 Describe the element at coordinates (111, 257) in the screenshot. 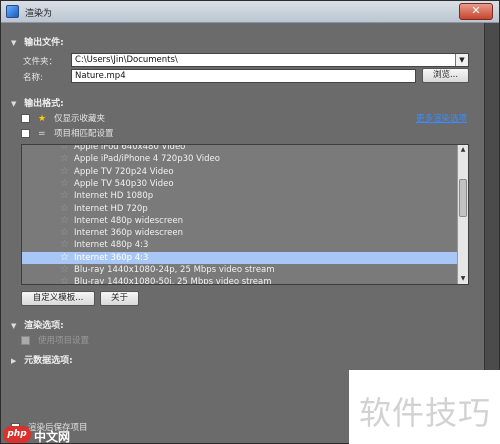

I see `format-list-item-label: Internet 360p 4:3` at that location.